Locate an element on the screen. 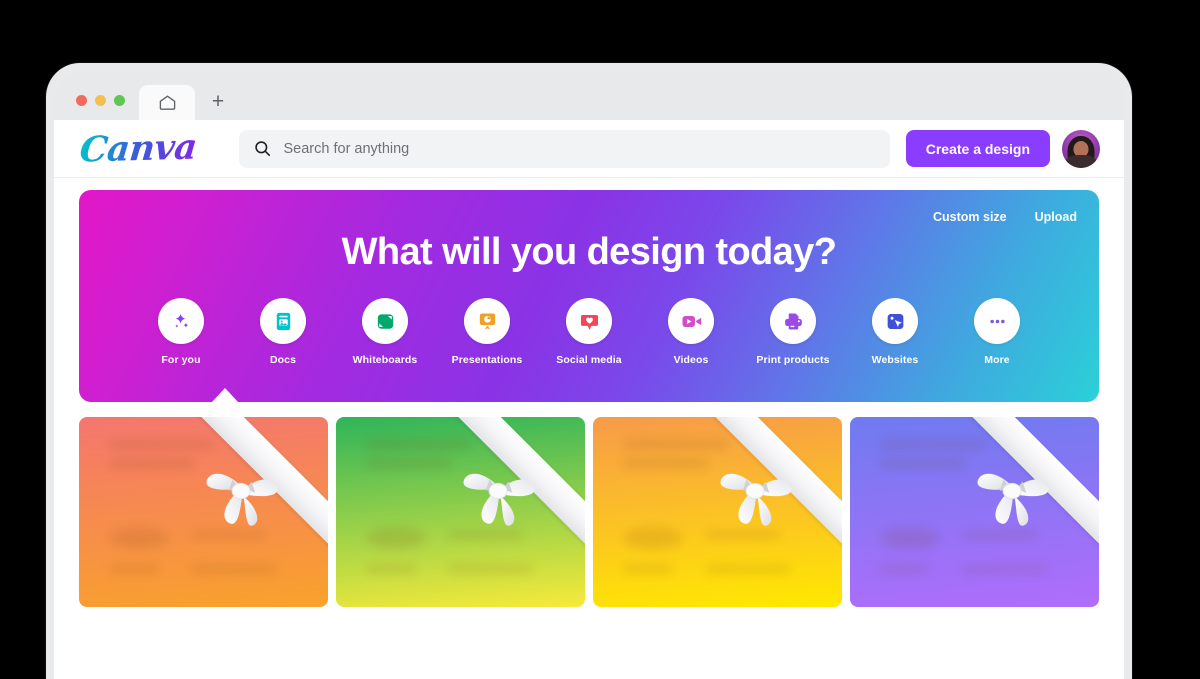 The height and width of the screenshot is (679, 1200). category-label: Docs is located at coordinates (283, 360).